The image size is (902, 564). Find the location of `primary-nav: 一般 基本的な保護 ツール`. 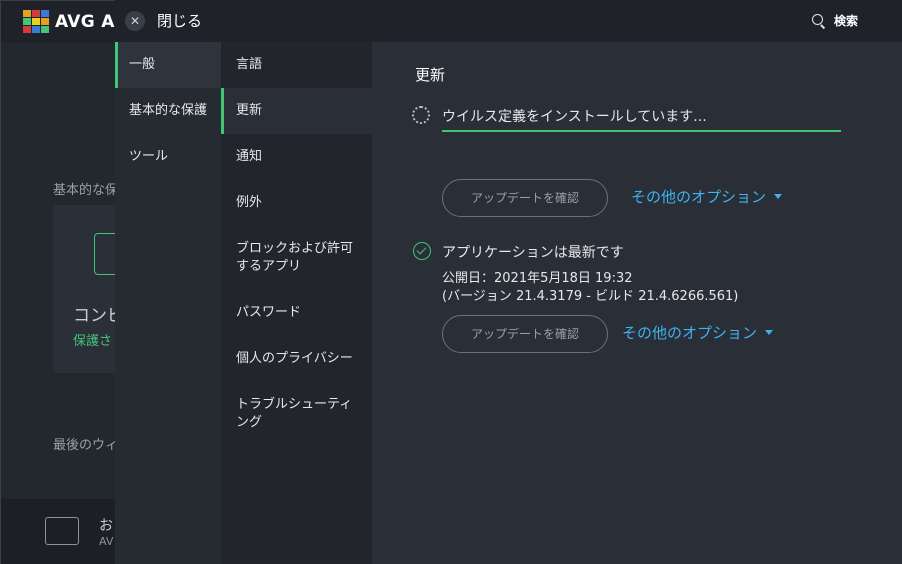

primary-nav: 一般 基本的な保護 ツール is located at coordinates (168, 303).